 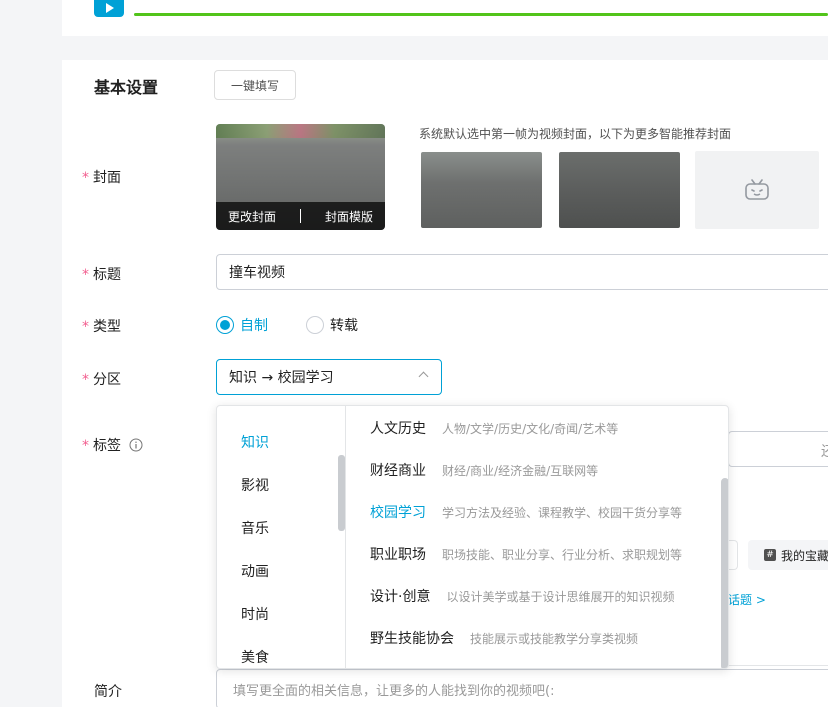 What do you see at coordinates (344, 325) in the screenshot?
I see `radio-repost-label: 转载` at bounding box center [344, 325].